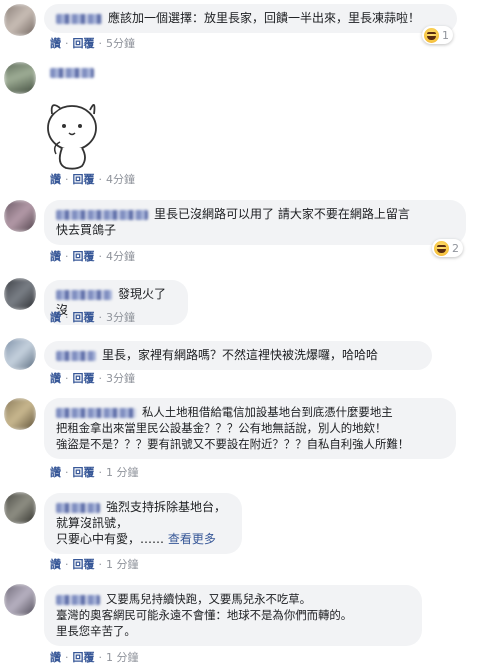 The image size is (500, 665). Describe the element at coordinates (72, 137) in the screenshot. I see `white-cat-sticker` at that location.